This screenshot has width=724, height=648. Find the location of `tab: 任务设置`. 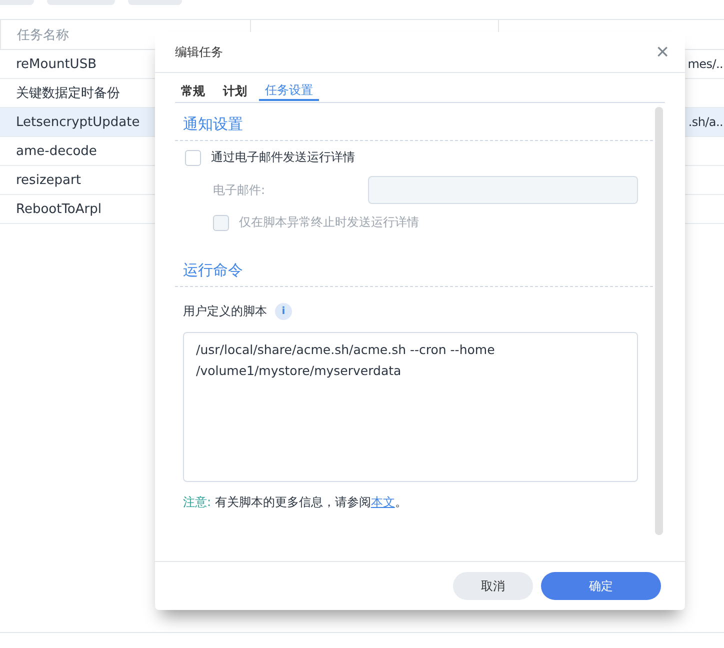

tab: 任务设置 is located at coordinates (289, 91).